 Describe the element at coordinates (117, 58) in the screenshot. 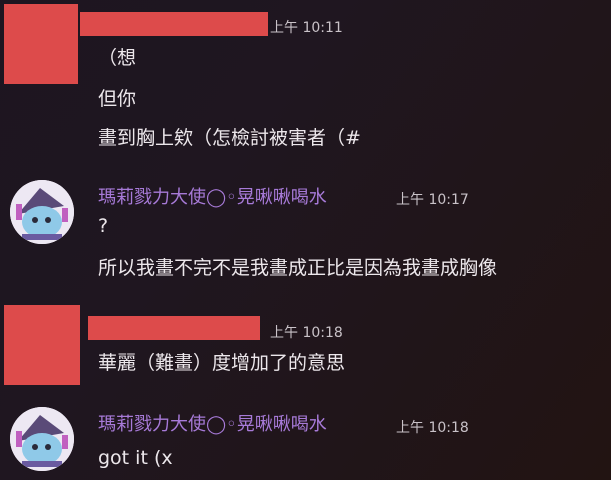

I see `message-text: （想` at that location.